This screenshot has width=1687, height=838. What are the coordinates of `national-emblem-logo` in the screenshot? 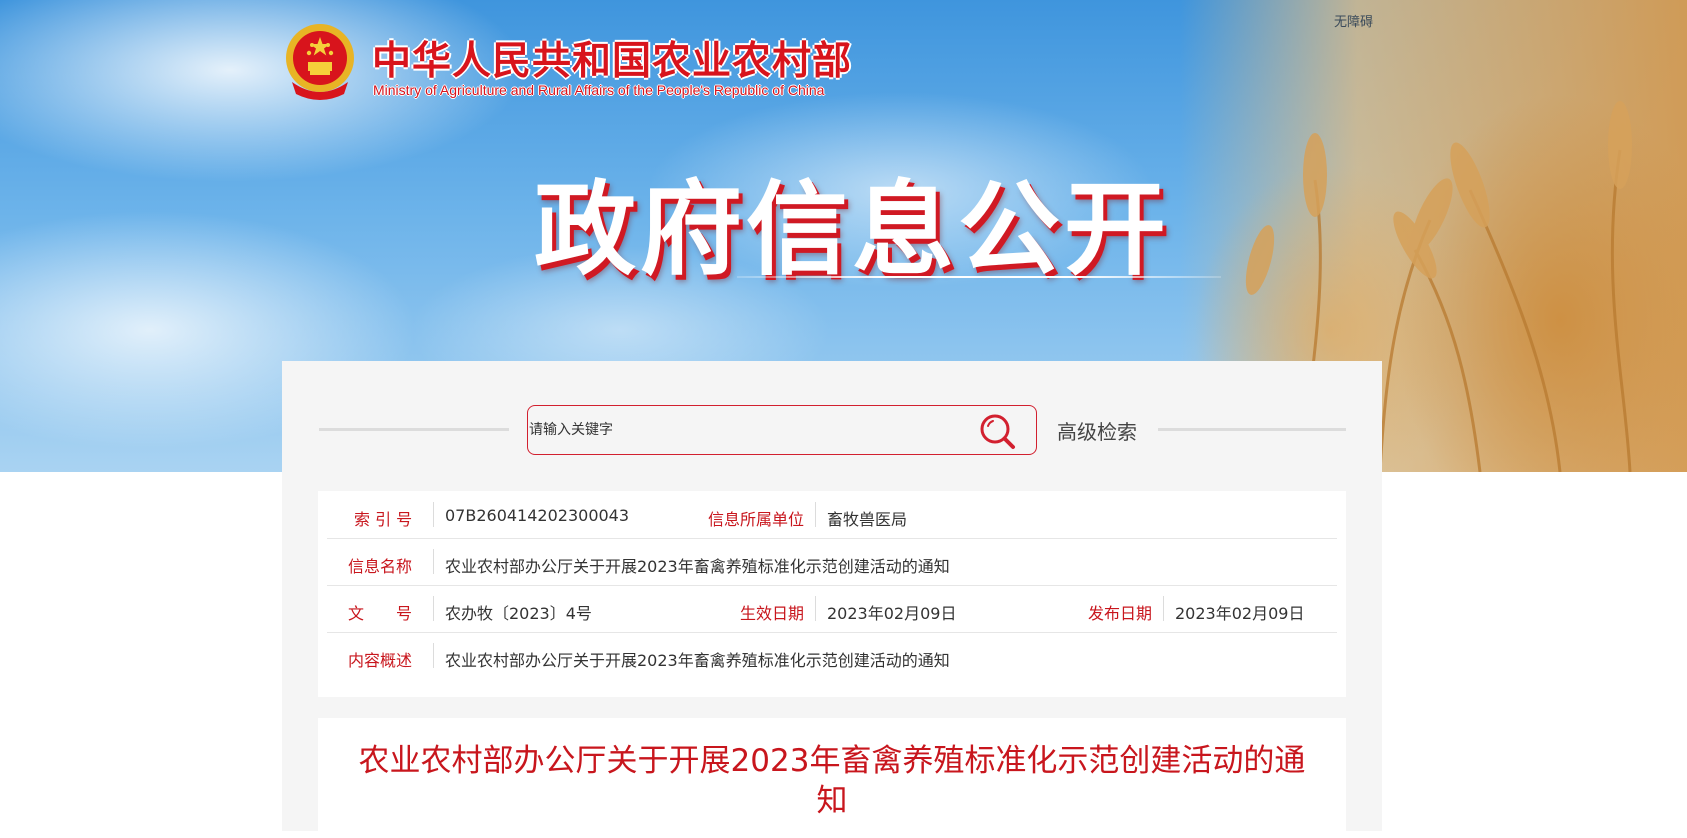 It's located at (320, 62).